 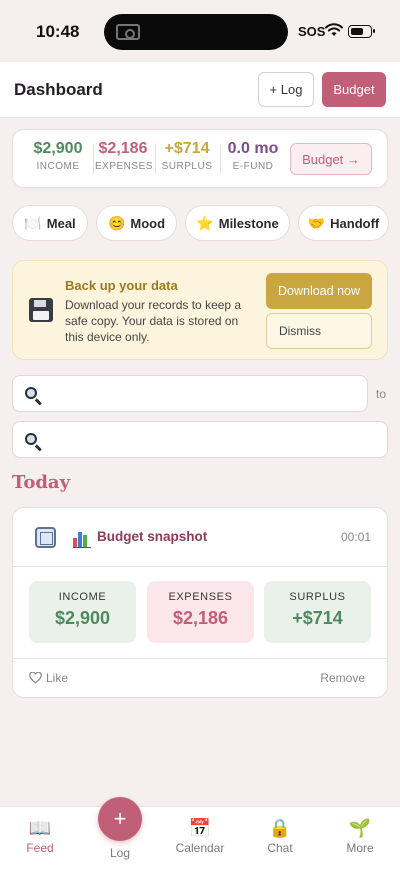 I want to click on metric-income: INCOME $2,900, so click(x=82, y=612).